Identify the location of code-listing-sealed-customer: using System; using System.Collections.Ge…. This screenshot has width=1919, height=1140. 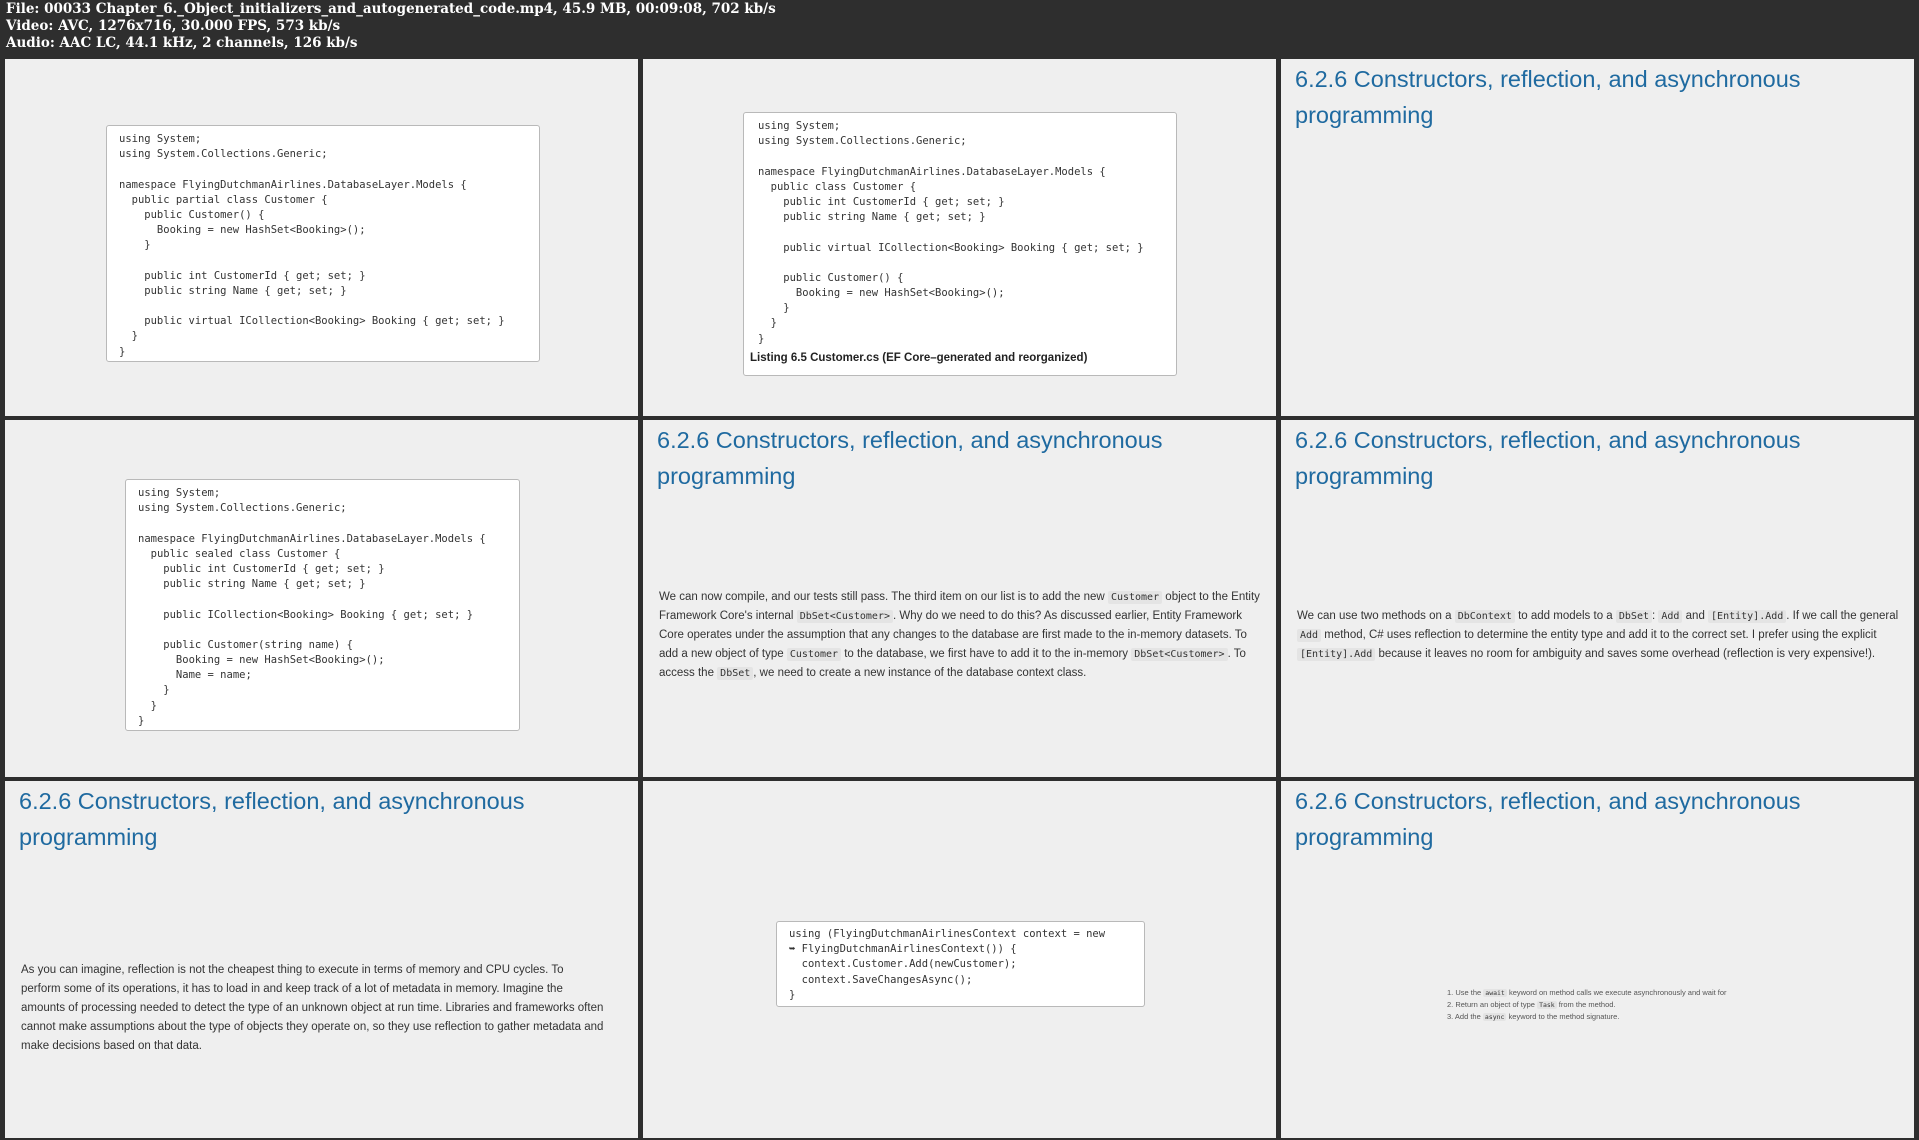
(322, 605).